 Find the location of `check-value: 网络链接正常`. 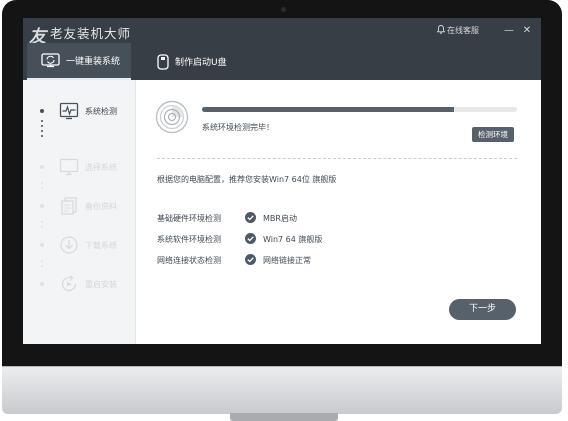

check-value: 网络链接正常 is located at coordinates (287, 260).